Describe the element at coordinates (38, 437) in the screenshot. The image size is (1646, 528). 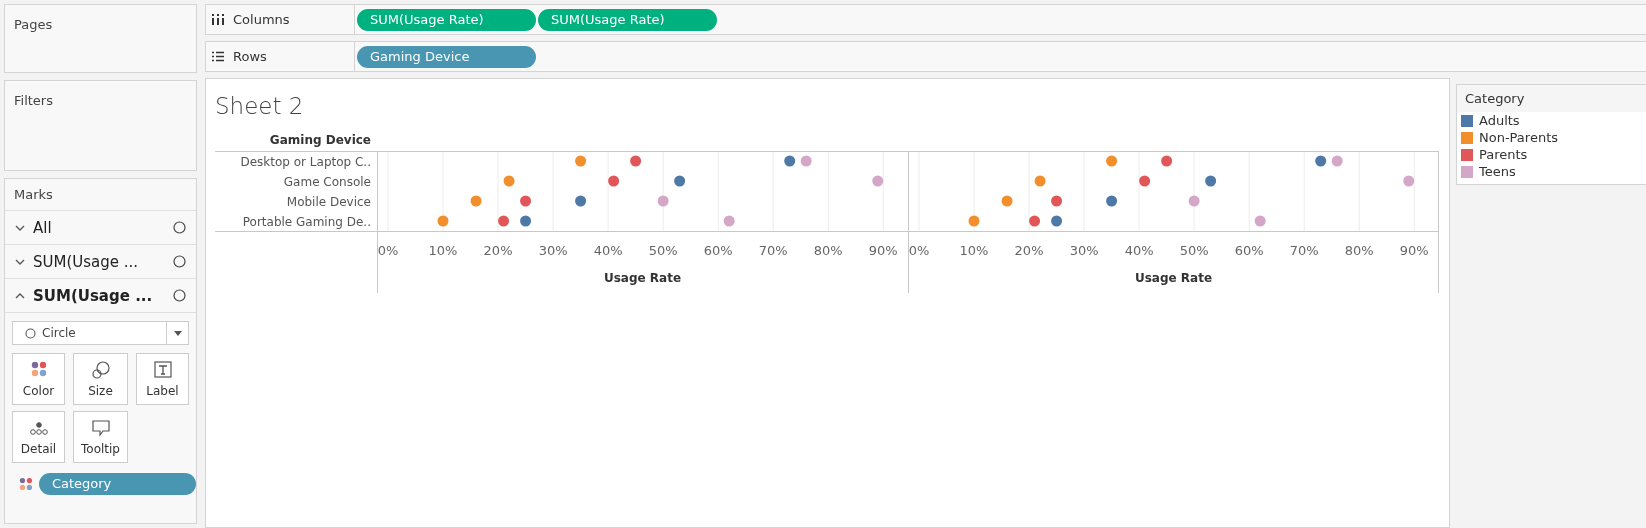
I see `mark-detail-button: Detail` at that location.